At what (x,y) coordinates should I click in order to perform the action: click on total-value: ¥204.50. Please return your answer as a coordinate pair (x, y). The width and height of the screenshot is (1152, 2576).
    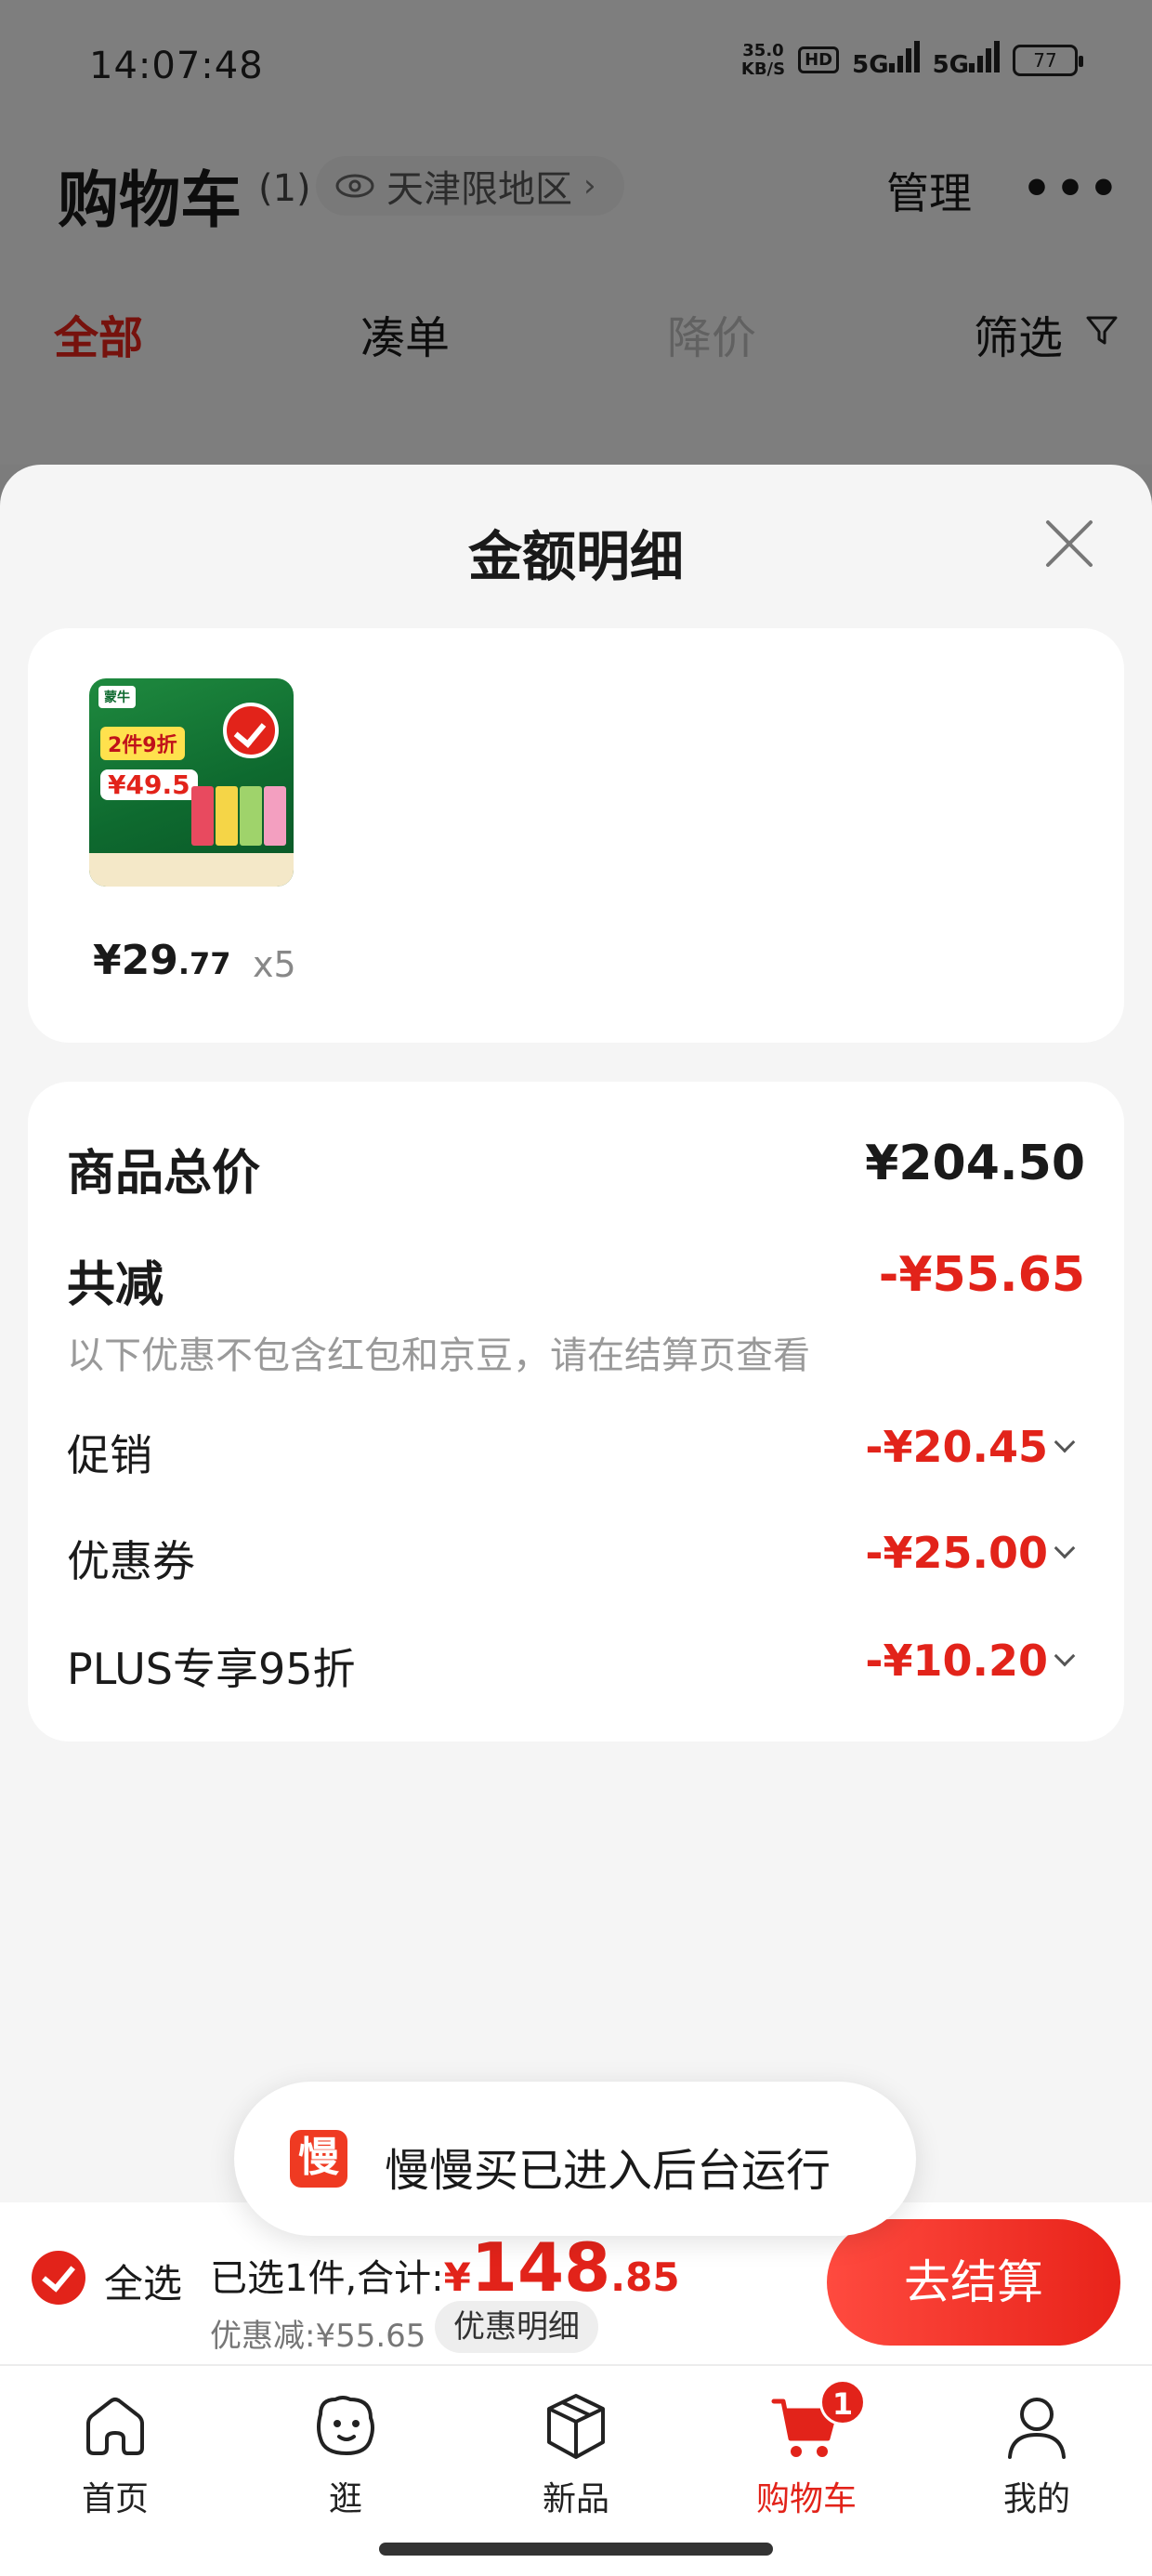
    Looking at the image, I should click on (975, 1163).